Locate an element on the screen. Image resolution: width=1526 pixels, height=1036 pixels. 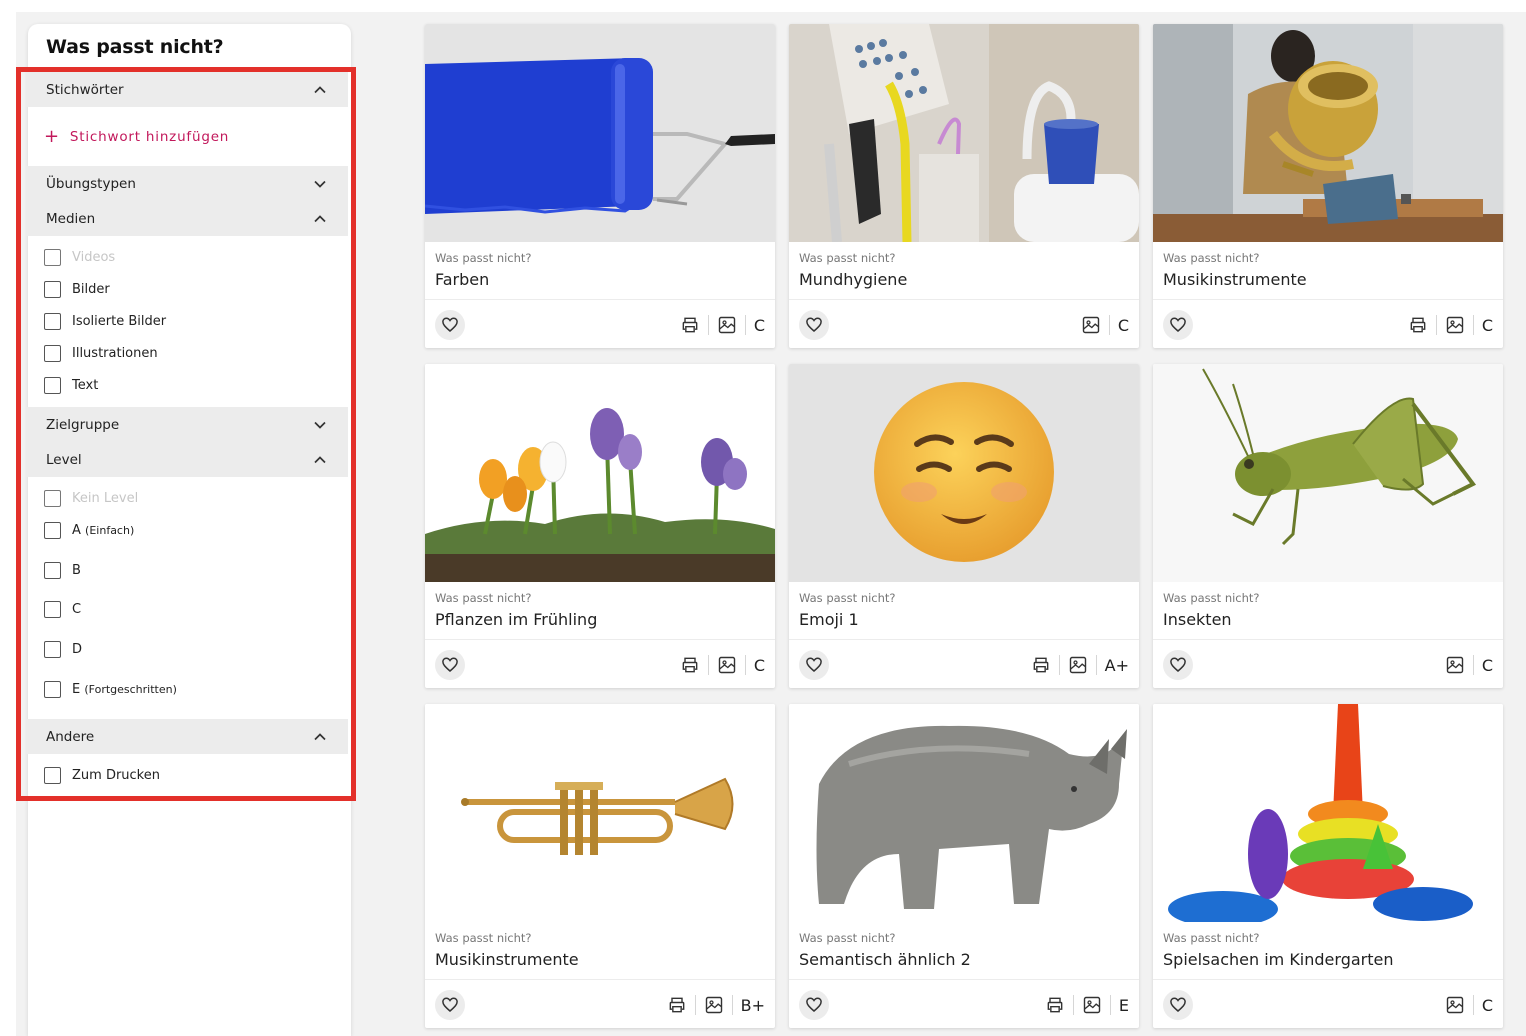
chevron-down-icon is located at coordinates (320, 425).